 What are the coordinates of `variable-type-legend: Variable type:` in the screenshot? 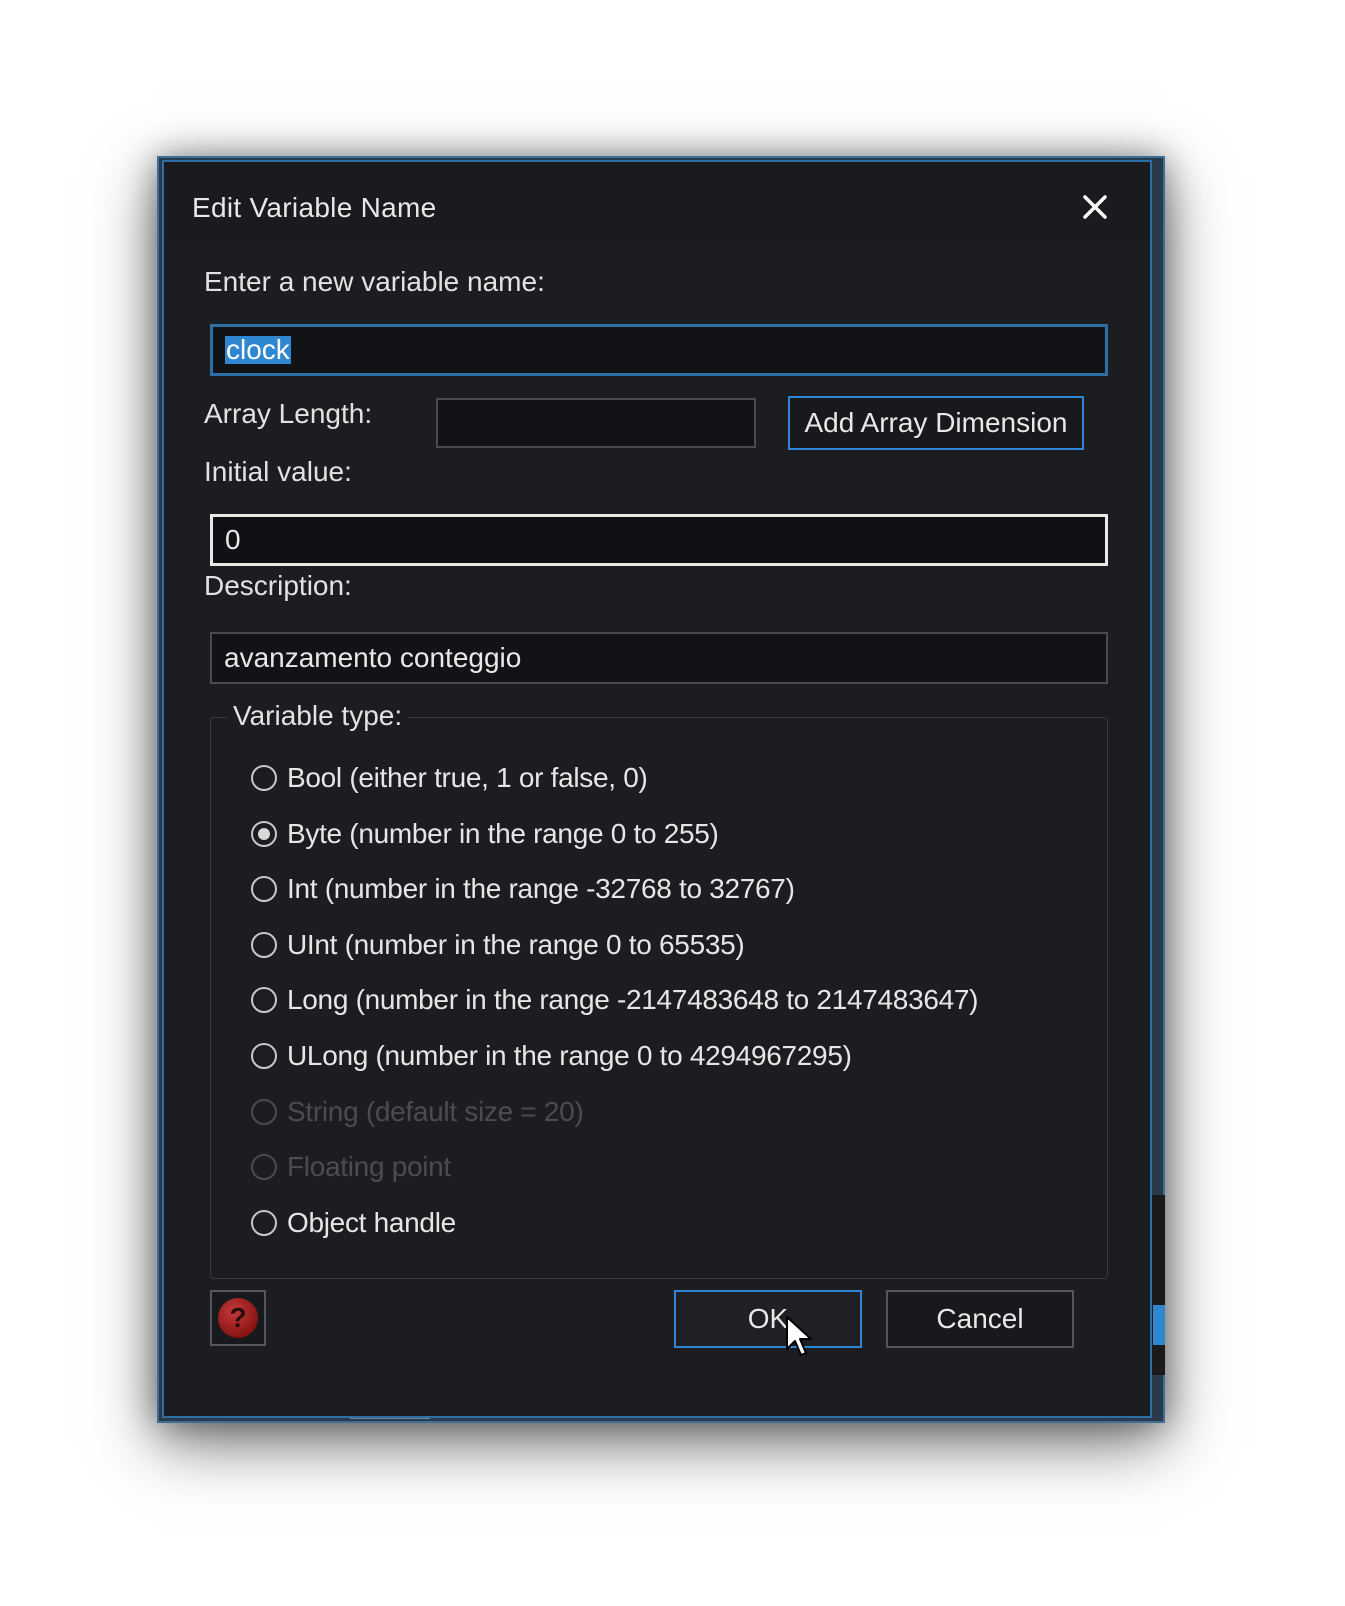 It's located at (318, 716).